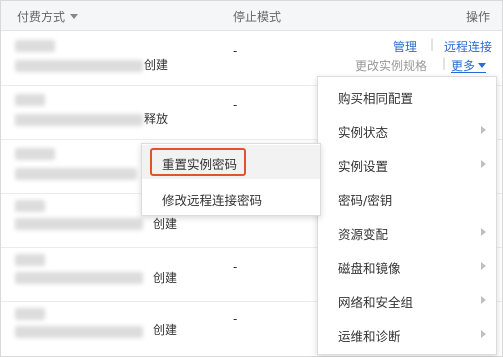 The height and width of the screenshot is (357, 503). What do you see at coordinates (212, 200) in the screenshot?
I see `submenu-item-label: 修改远程连接密码` at bounding box center [212, 200].